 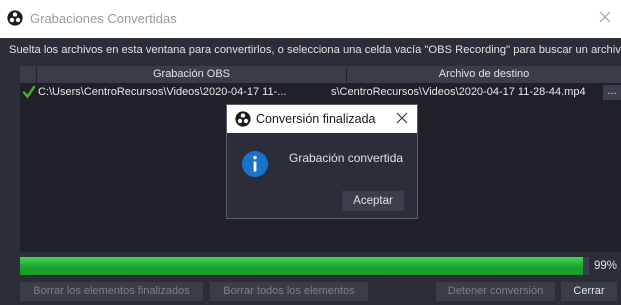 I want to click on close-button: Cerrar, so click(x=589, y=291).